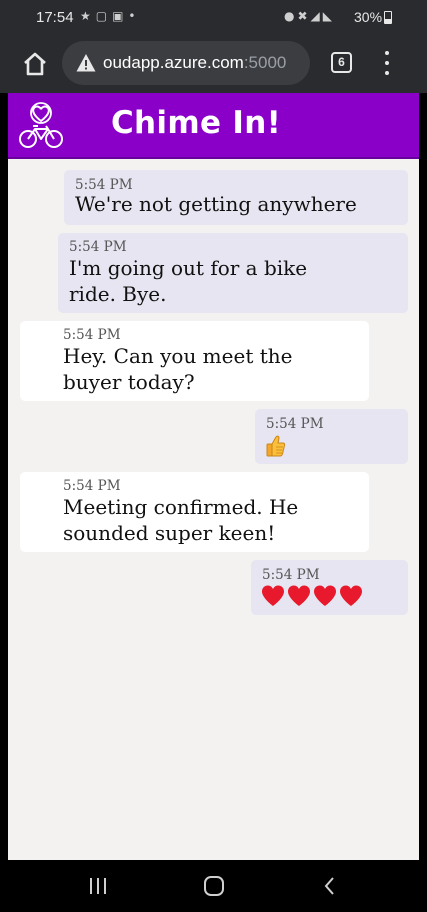 The height and width of the screenshot is (912, 427). I want to click on message-text: buyer today?, so click(129, 382).